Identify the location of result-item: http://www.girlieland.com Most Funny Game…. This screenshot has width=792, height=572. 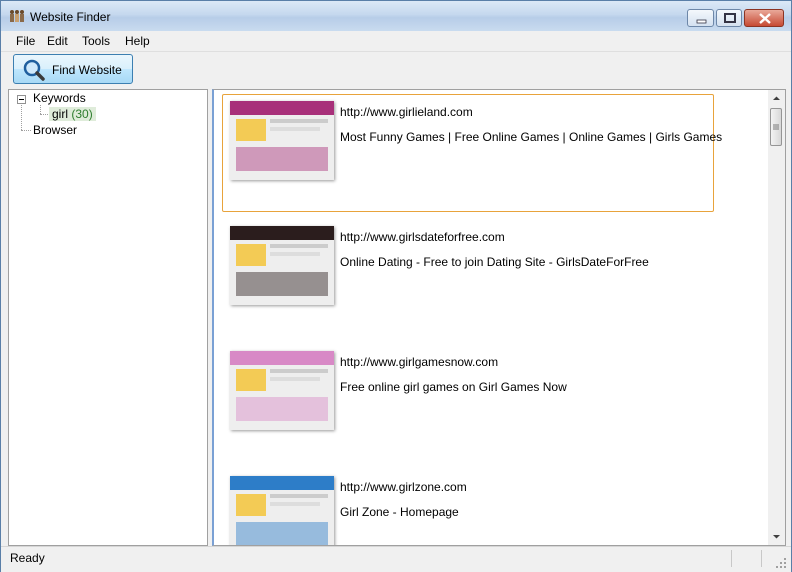
(472, 153).